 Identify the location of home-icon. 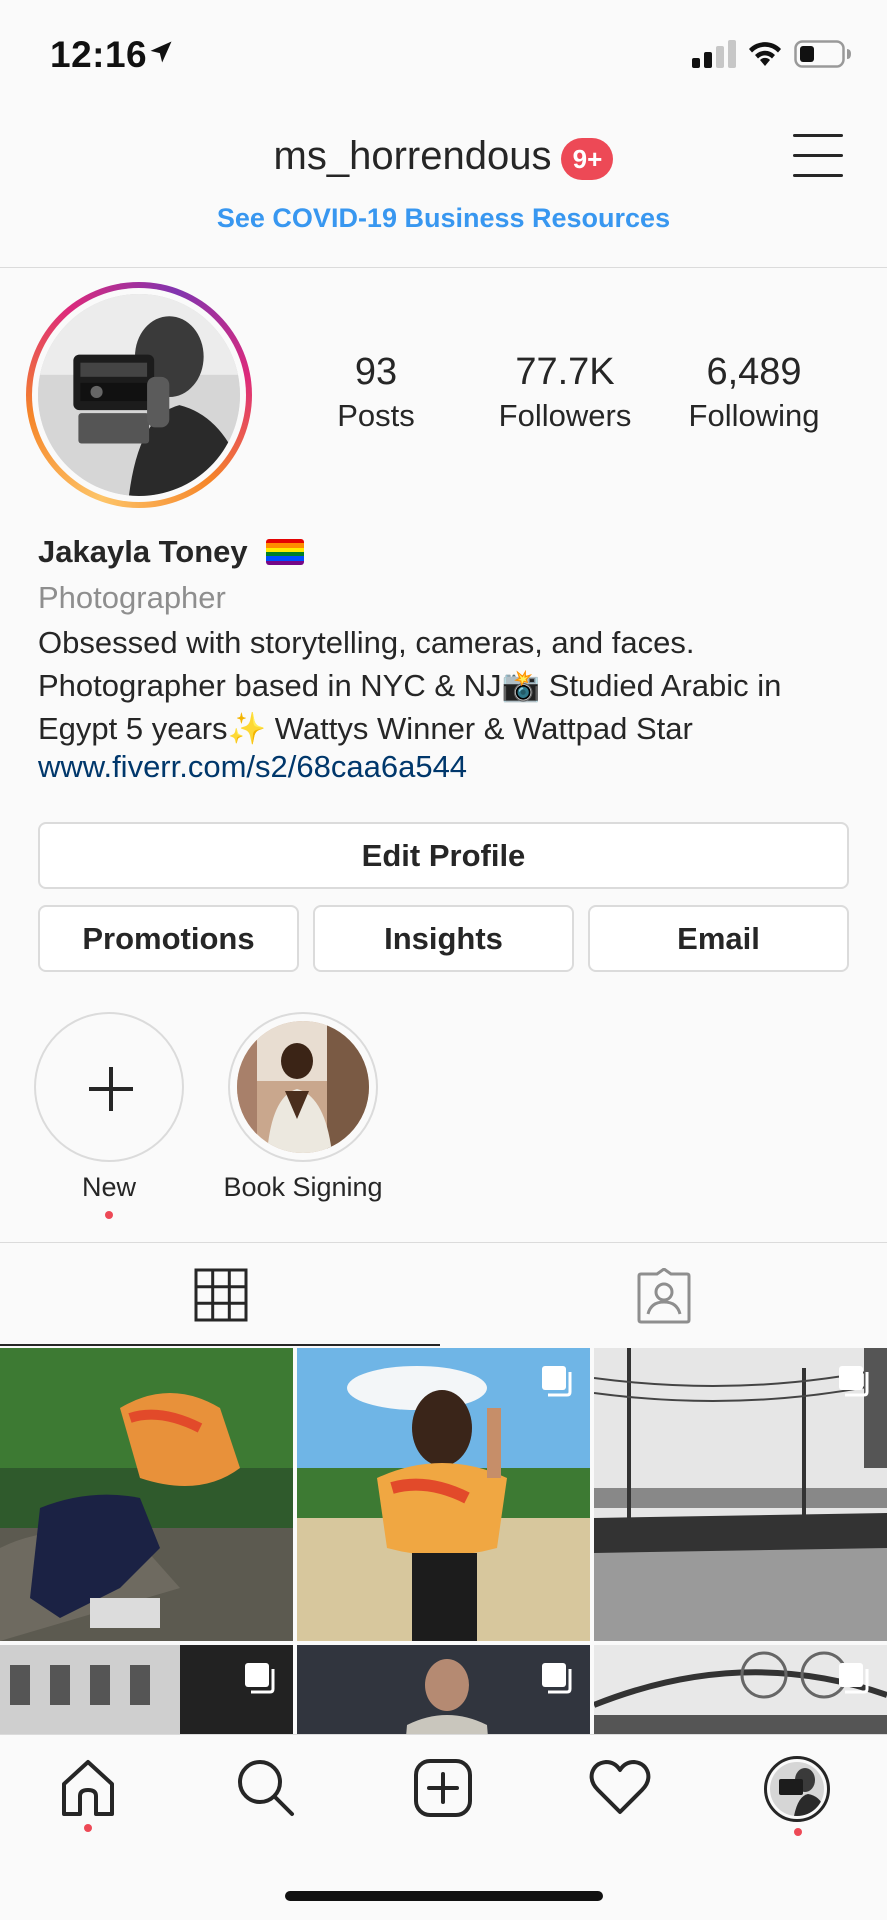
(88, 1788).